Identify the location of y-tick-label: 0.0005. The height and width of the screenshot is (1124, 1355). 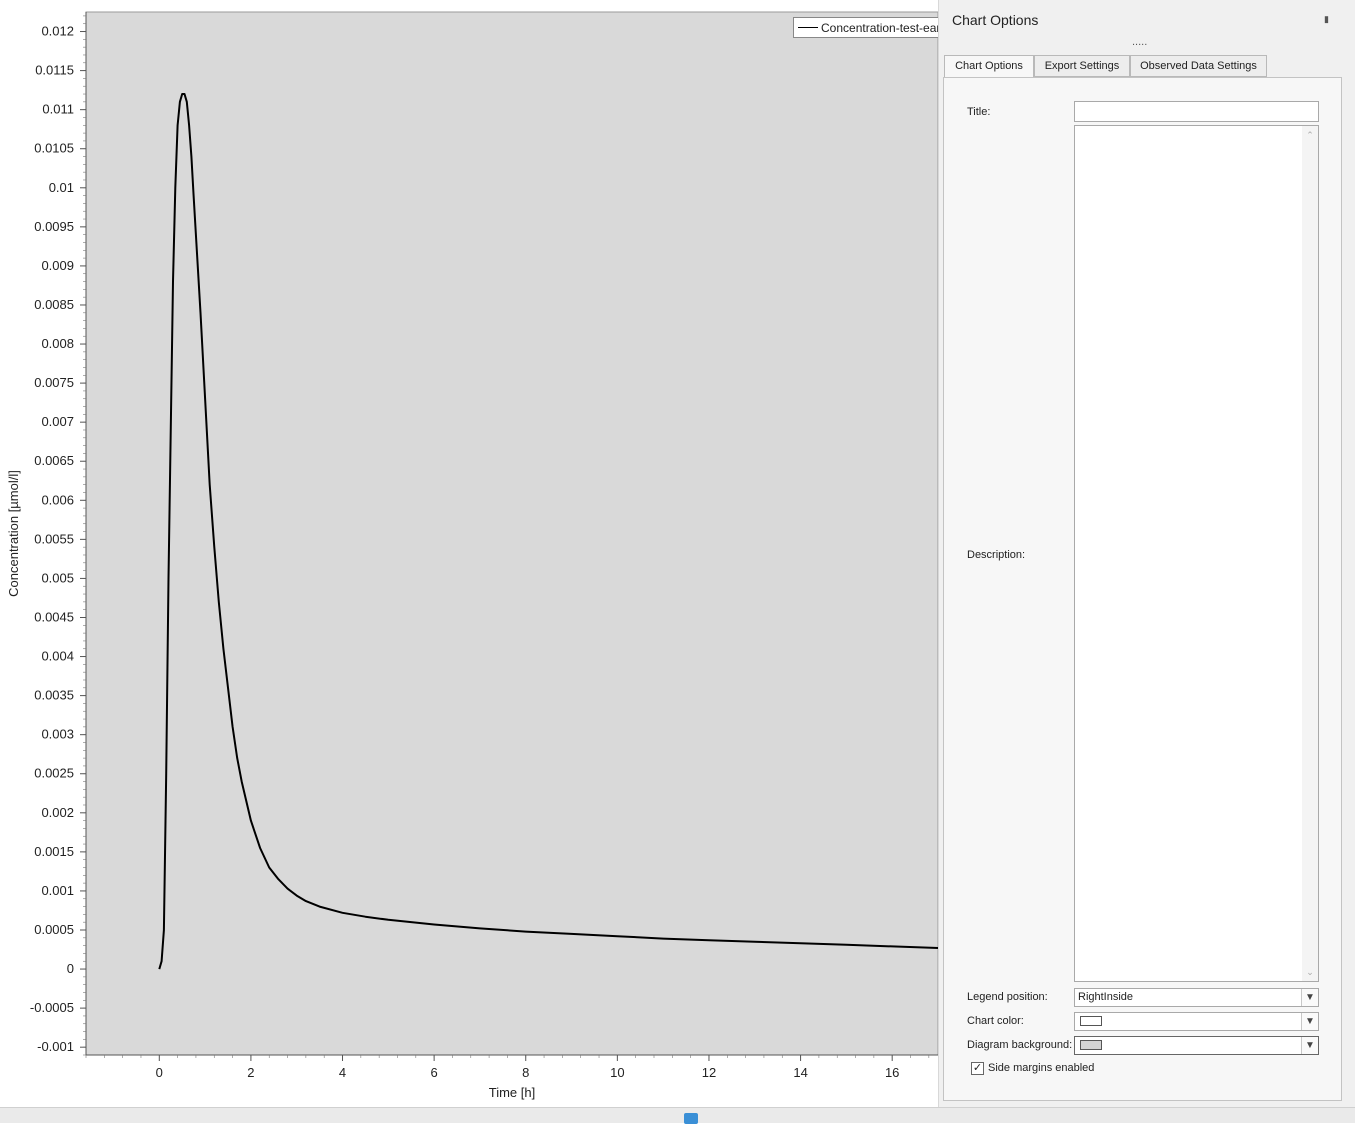
(54, 929).